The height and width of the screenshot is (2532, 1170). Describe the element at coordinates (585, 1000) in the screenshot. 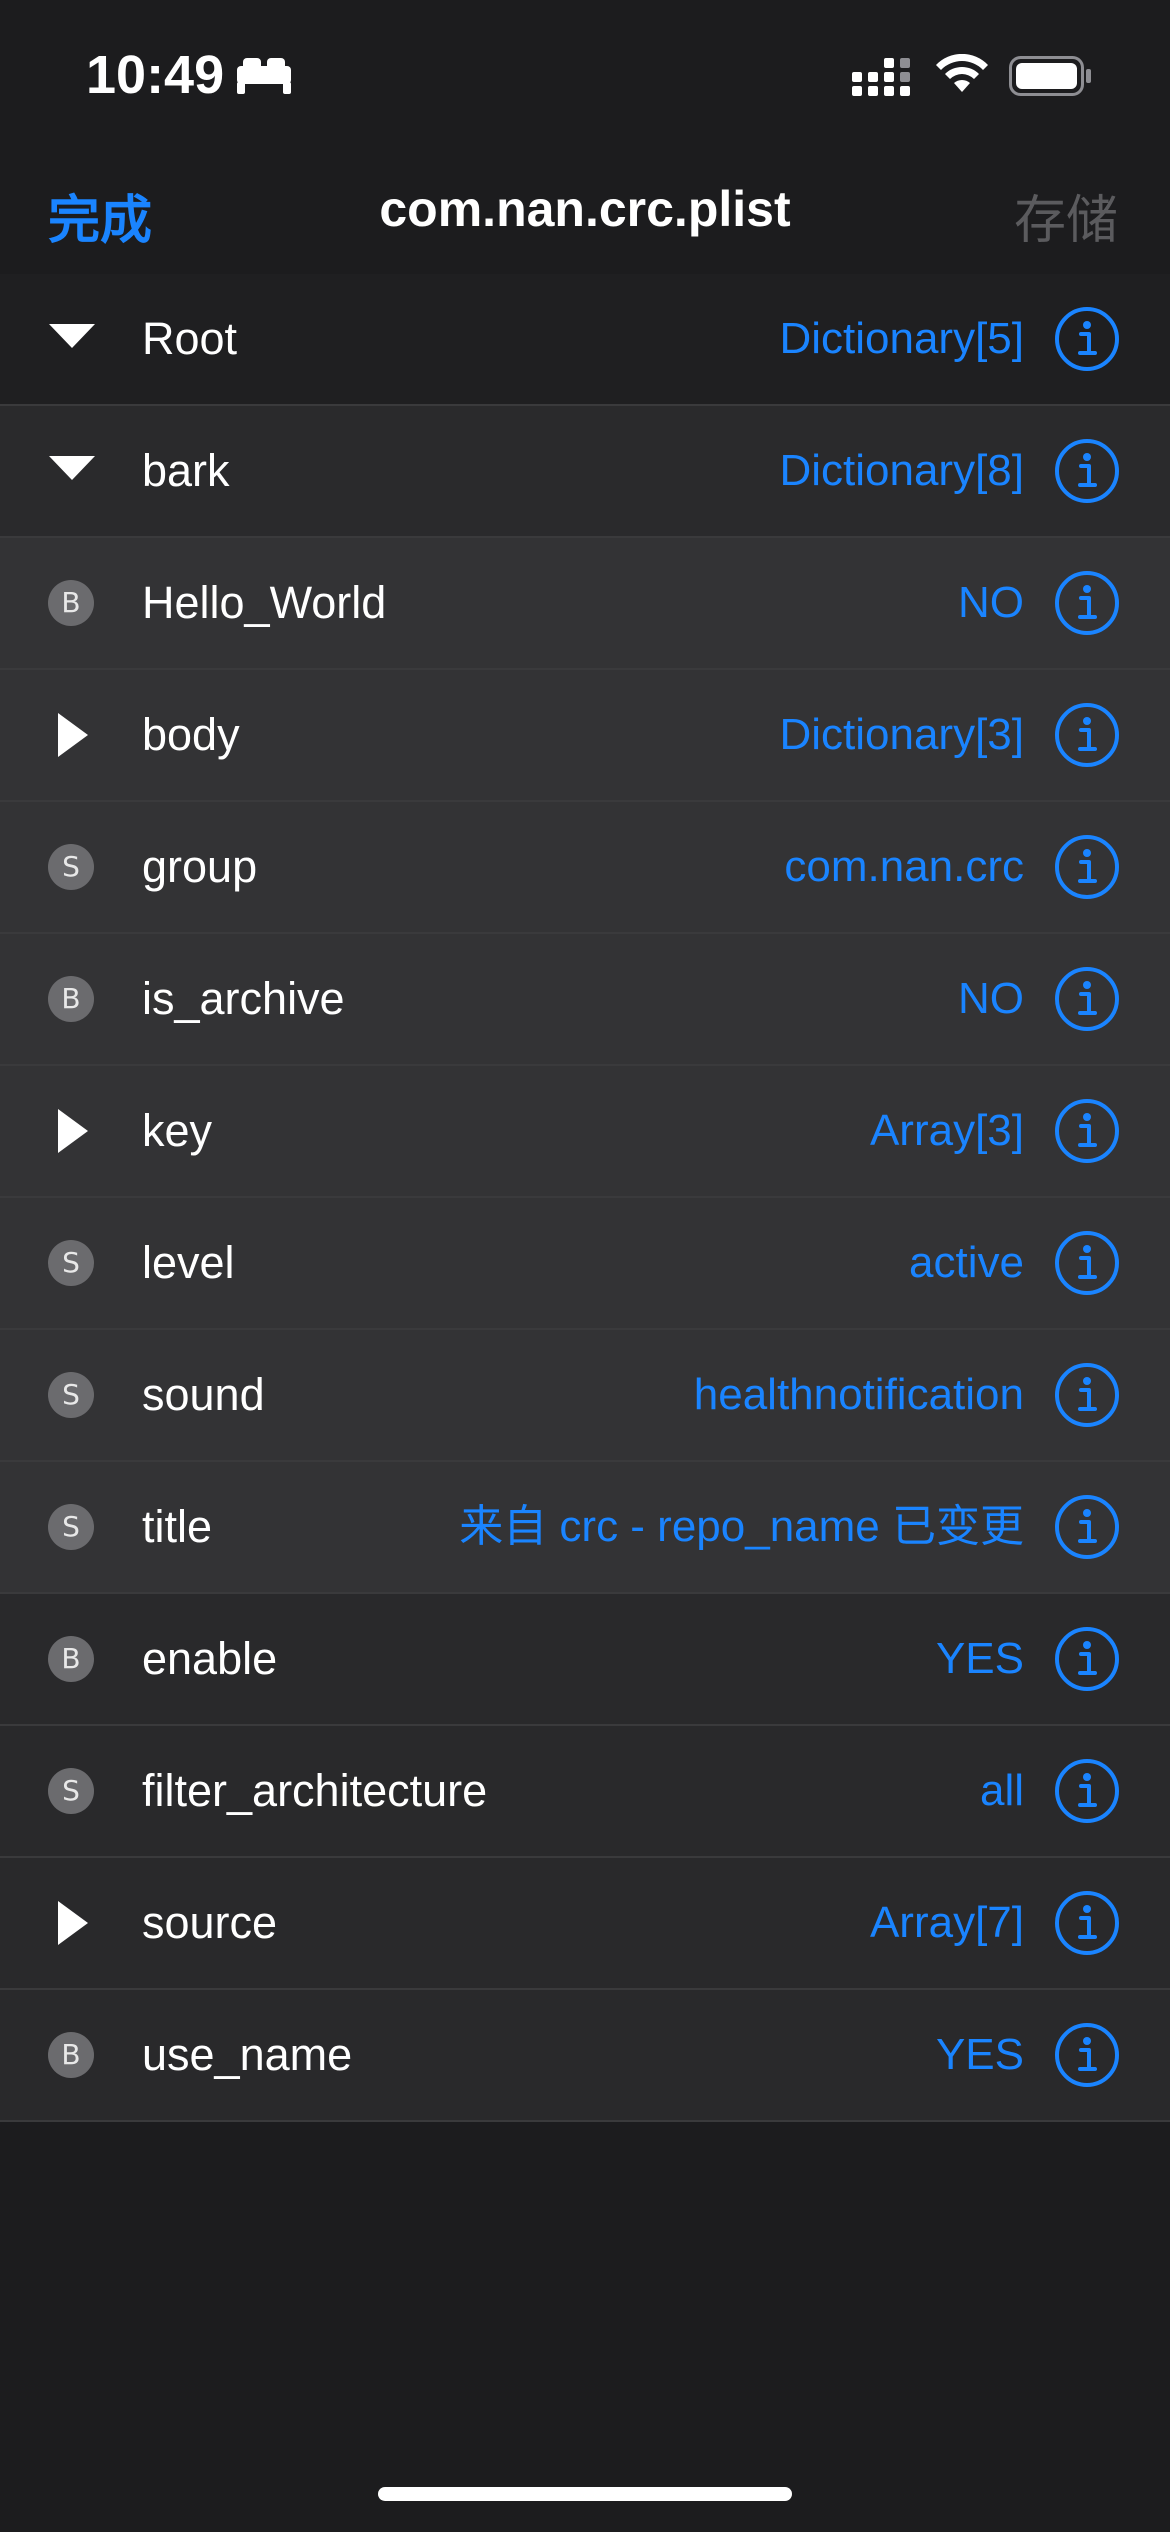

I see `plist-row: Bis_archive NO` at that location.